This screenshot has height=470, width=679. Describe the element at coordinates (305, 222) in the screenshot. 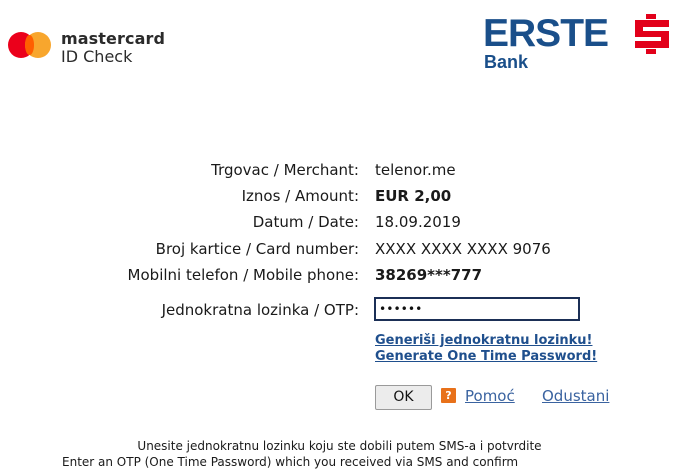

I see `date-label: Datum / Date:` at that location.